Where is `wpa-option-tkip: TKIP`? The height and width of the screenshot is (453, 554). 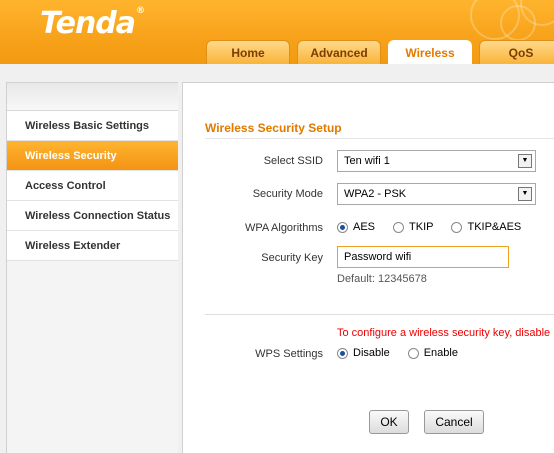 wpa-option-tkip: TKIP is located at coordinates (413, 227).